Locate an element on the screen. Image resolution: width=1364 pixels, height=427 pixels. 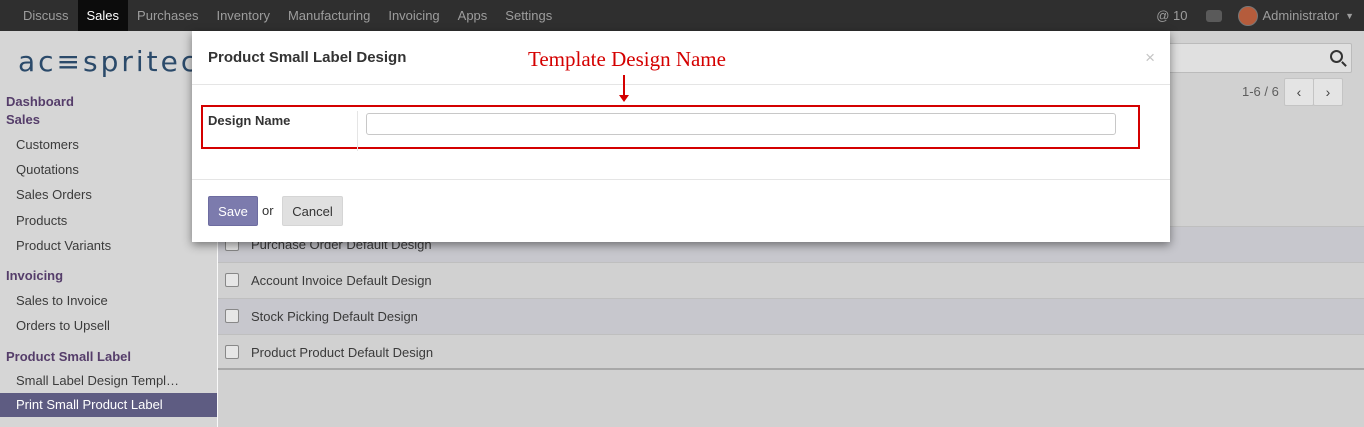
annotation-label: Template Design Name is located at coordinates (627, 59).